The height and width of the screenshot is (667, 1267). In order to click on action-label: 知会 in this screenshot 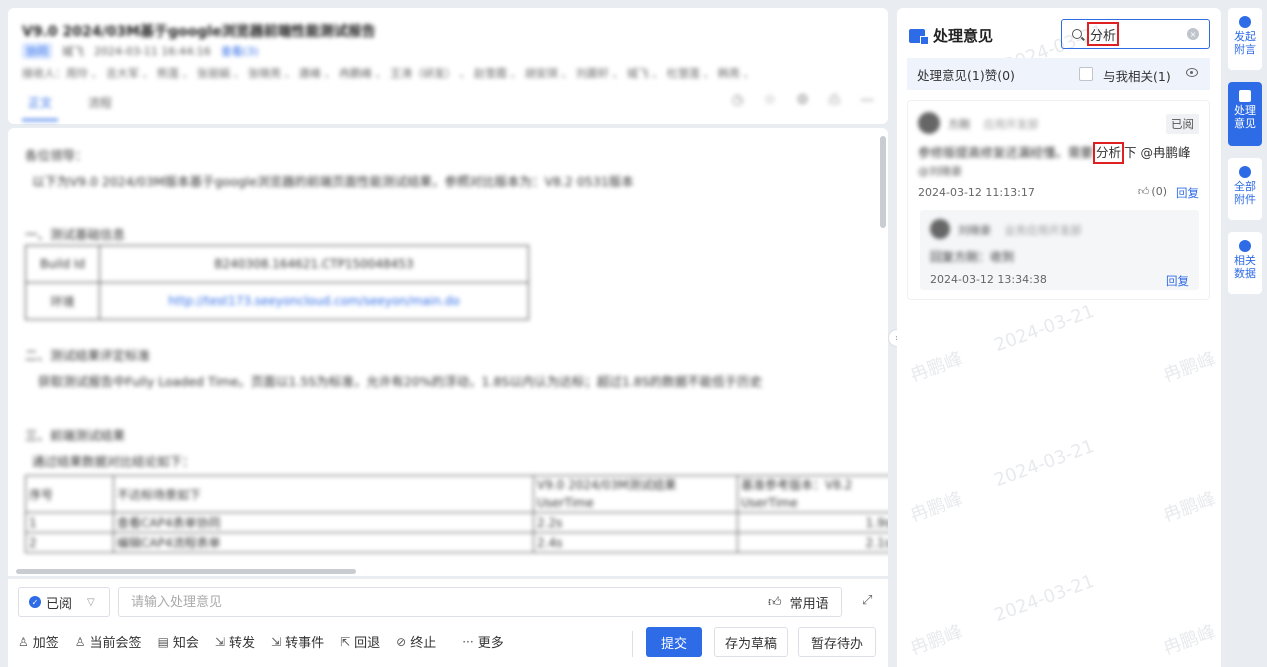, I will do `click(185, 643)`.